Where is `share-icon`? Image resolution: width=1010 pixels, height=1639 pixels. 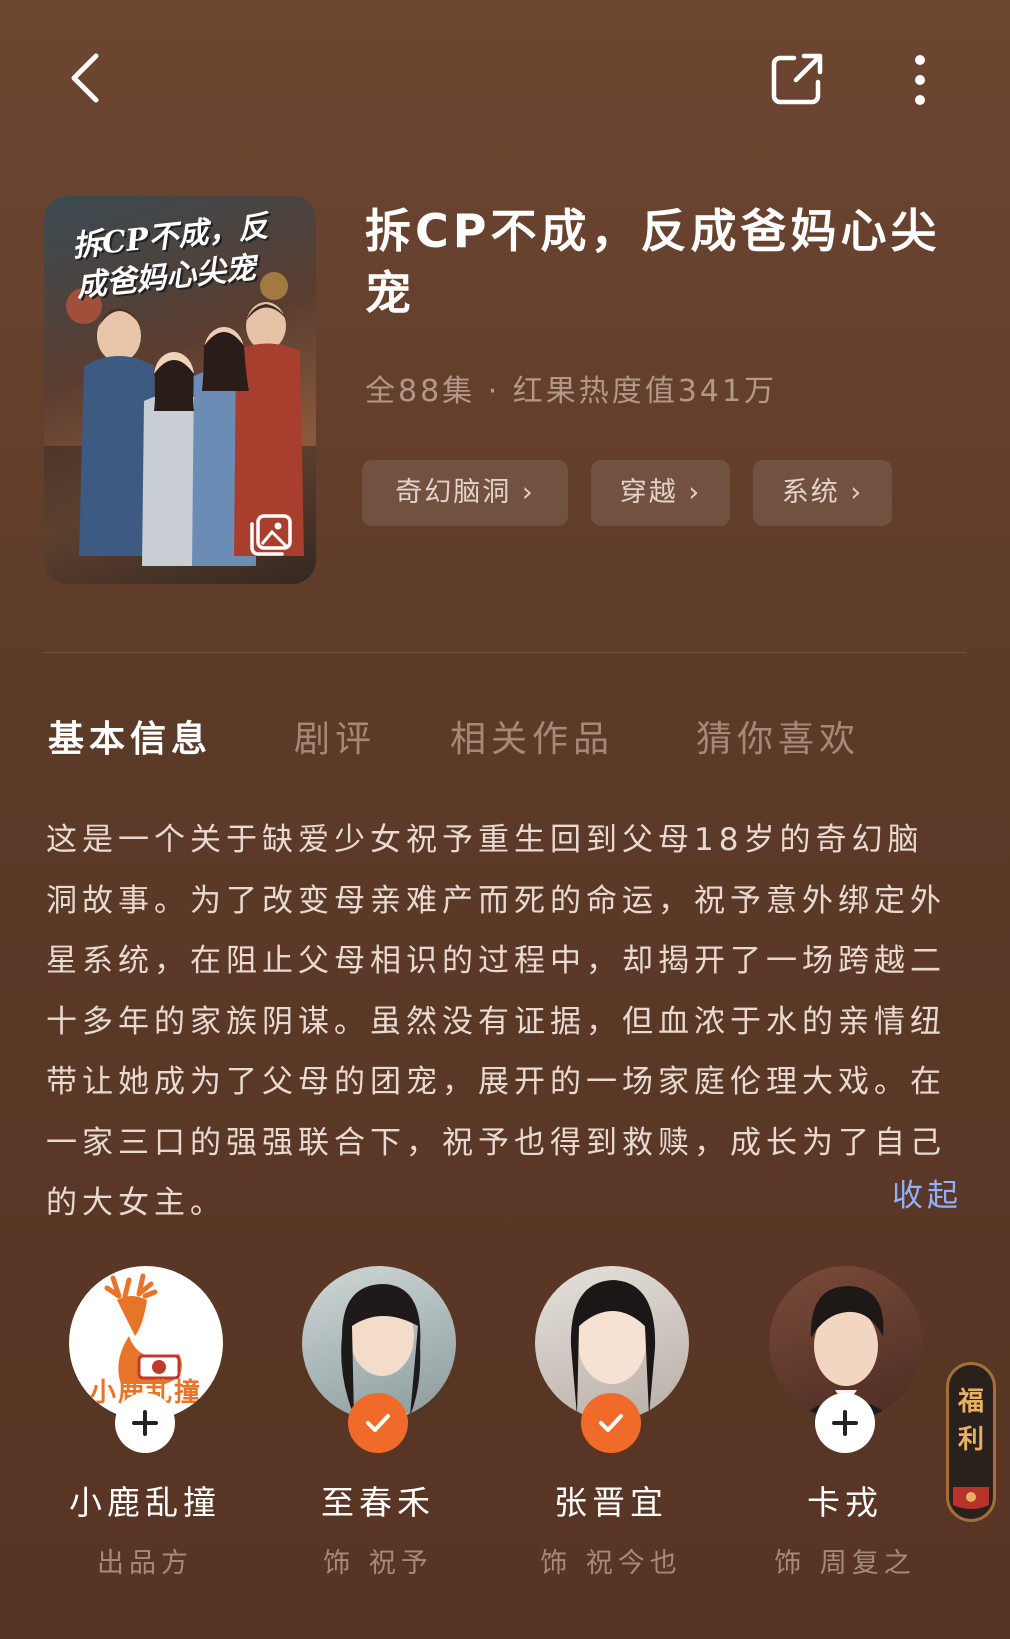
share-icon is located at coordinates (797, 79).